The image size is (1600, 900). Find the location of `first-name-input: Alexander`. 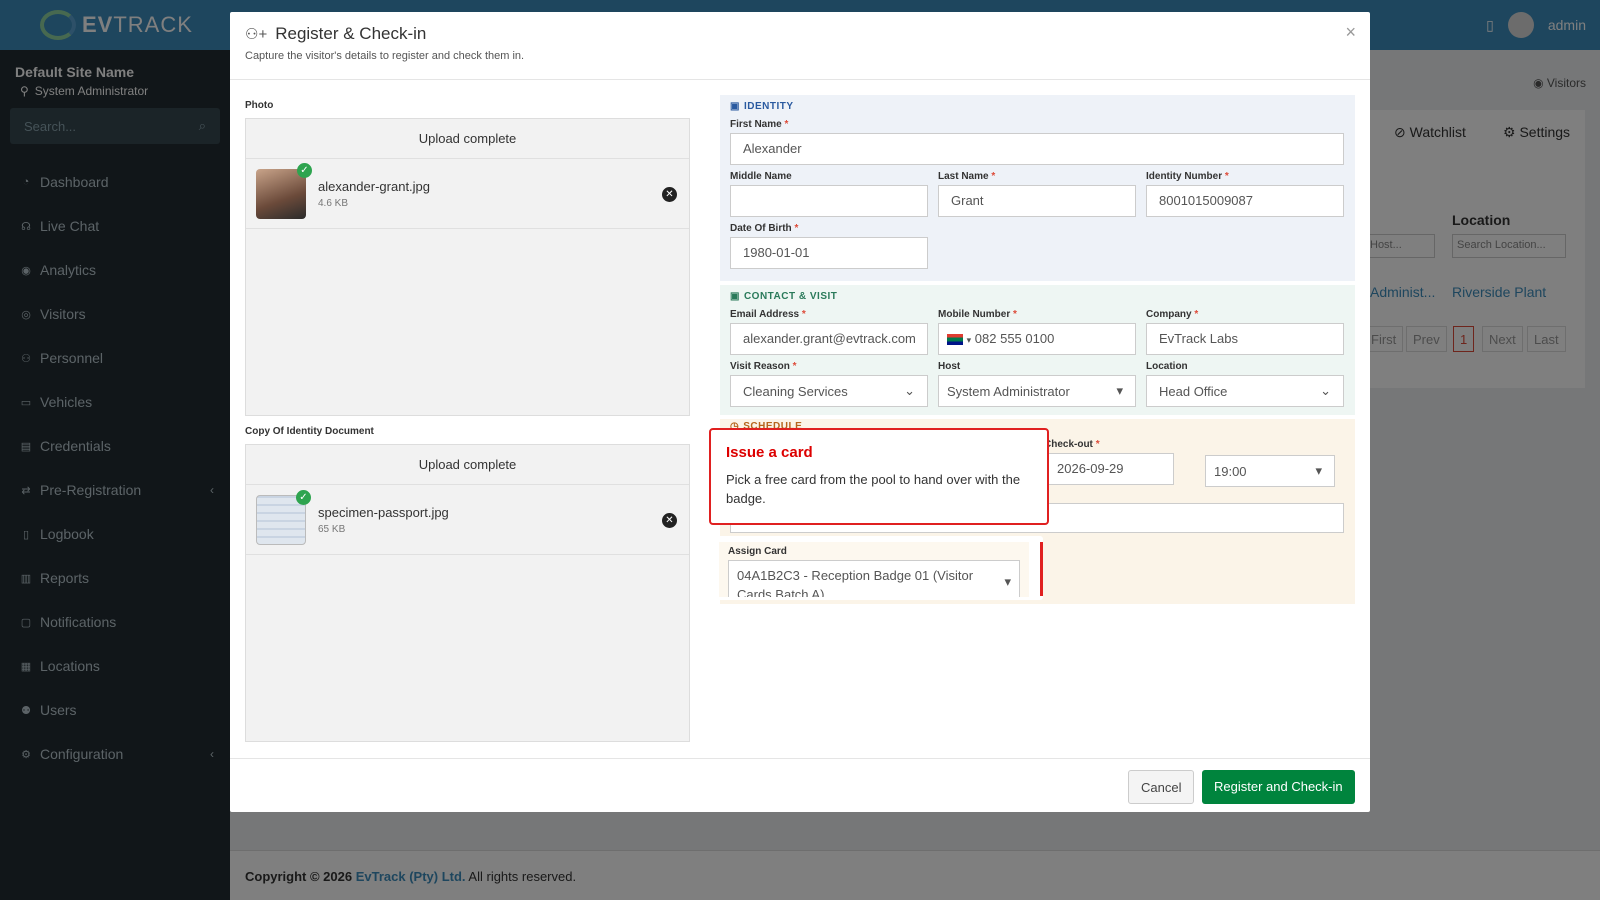

first-name-input: Alexander is located at coordinates (1037, 149).